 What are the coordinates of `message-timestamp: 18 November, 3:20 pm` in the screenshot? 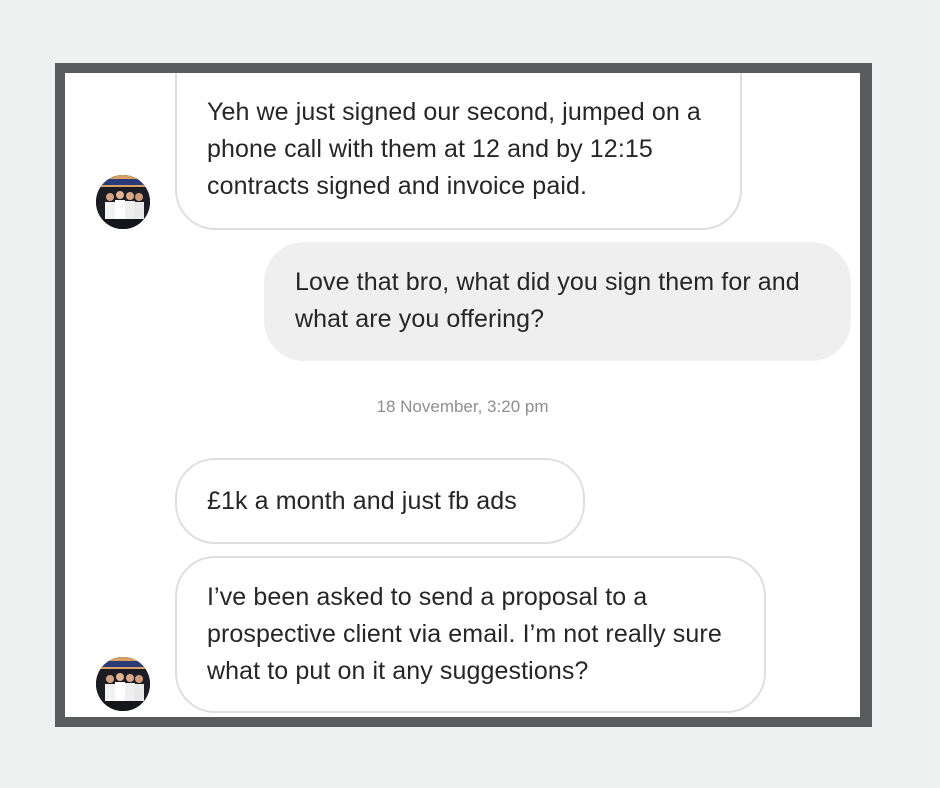 It's located at (462, 406).